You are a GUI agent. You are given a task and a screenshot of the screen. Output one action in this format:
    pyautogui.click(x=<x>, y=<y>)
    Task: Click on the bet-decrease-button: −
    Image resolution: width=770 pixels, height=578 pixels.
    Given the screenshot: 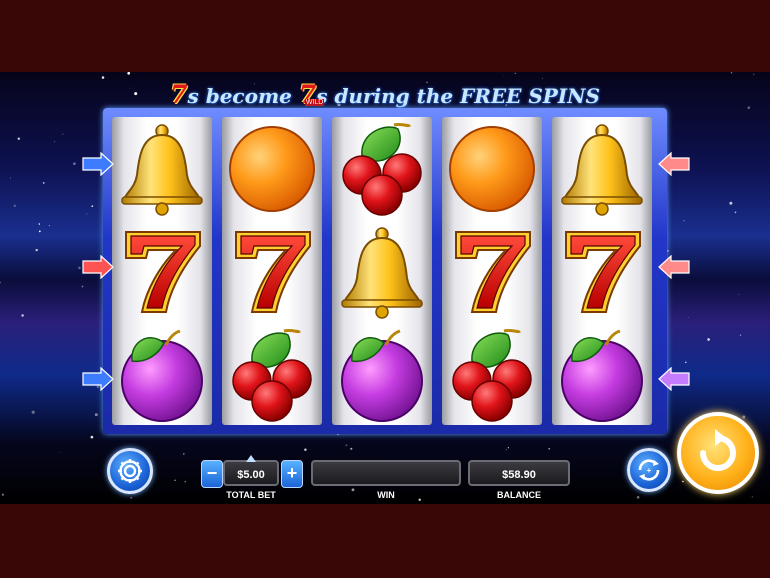 What is the action you would take?
    pyautogui.click(x=212, y=474)
    